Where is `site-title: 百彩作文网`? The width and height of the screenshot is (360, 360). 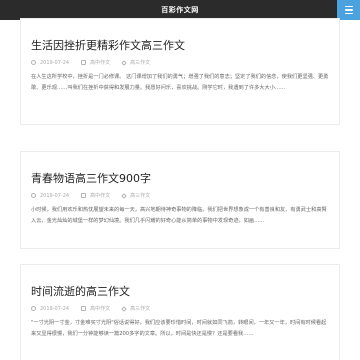 site-title: 百彩作文网 is located at coordinates (180, 10).